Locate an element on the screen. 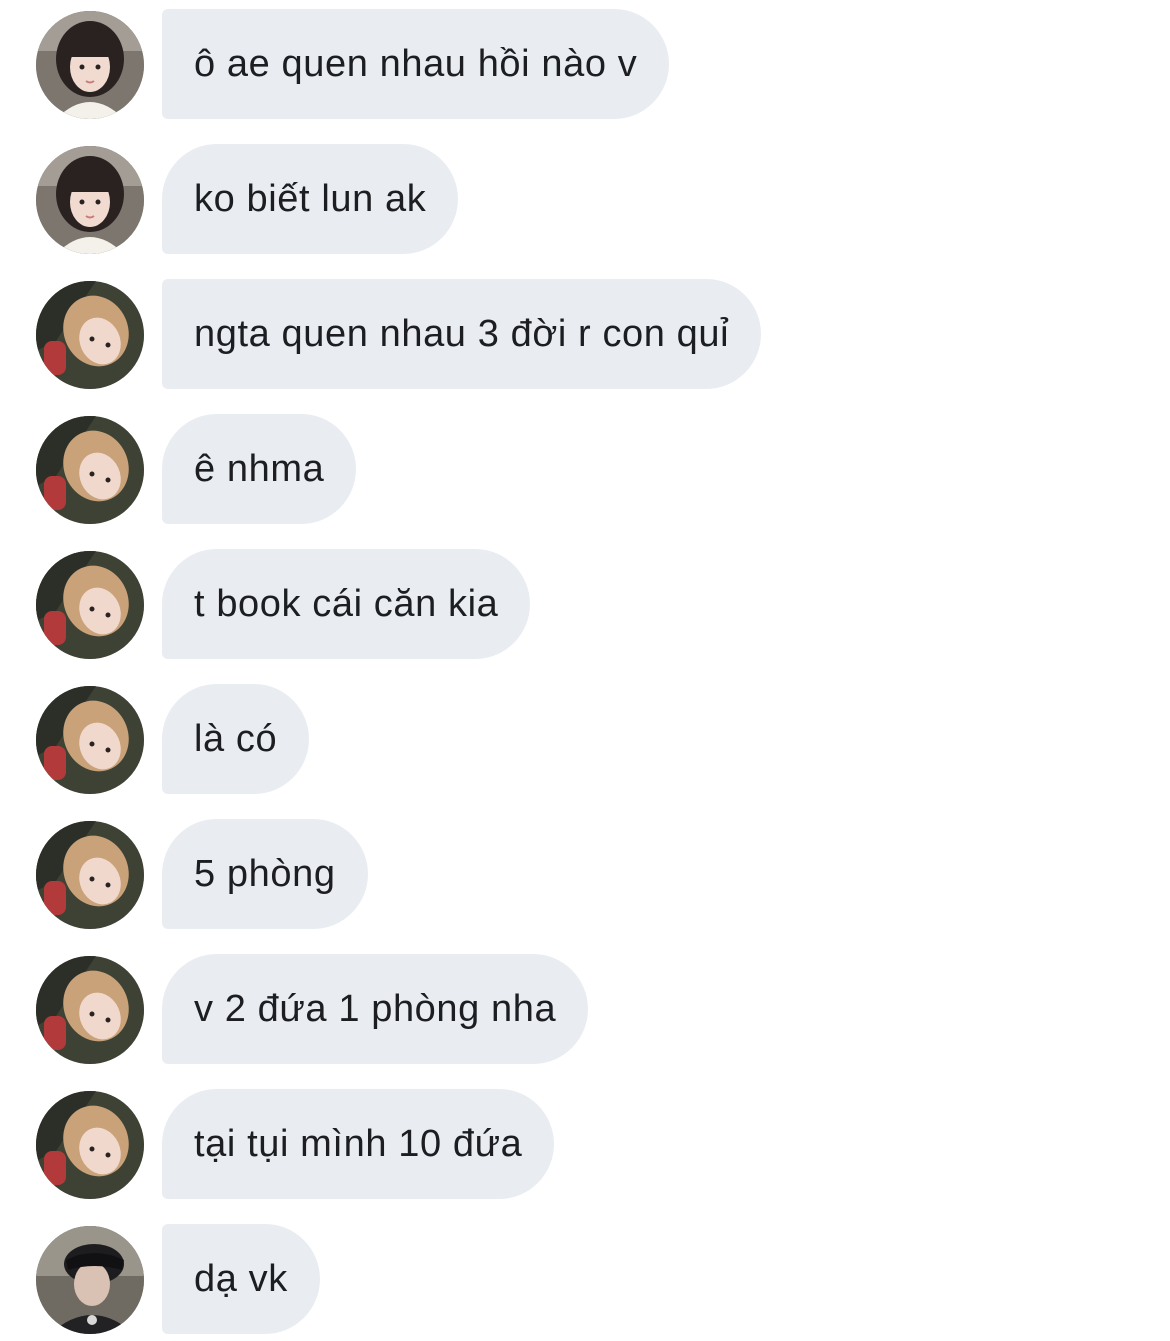  message-bubble: t book cái căn kia is located at coordinates (346, 604).